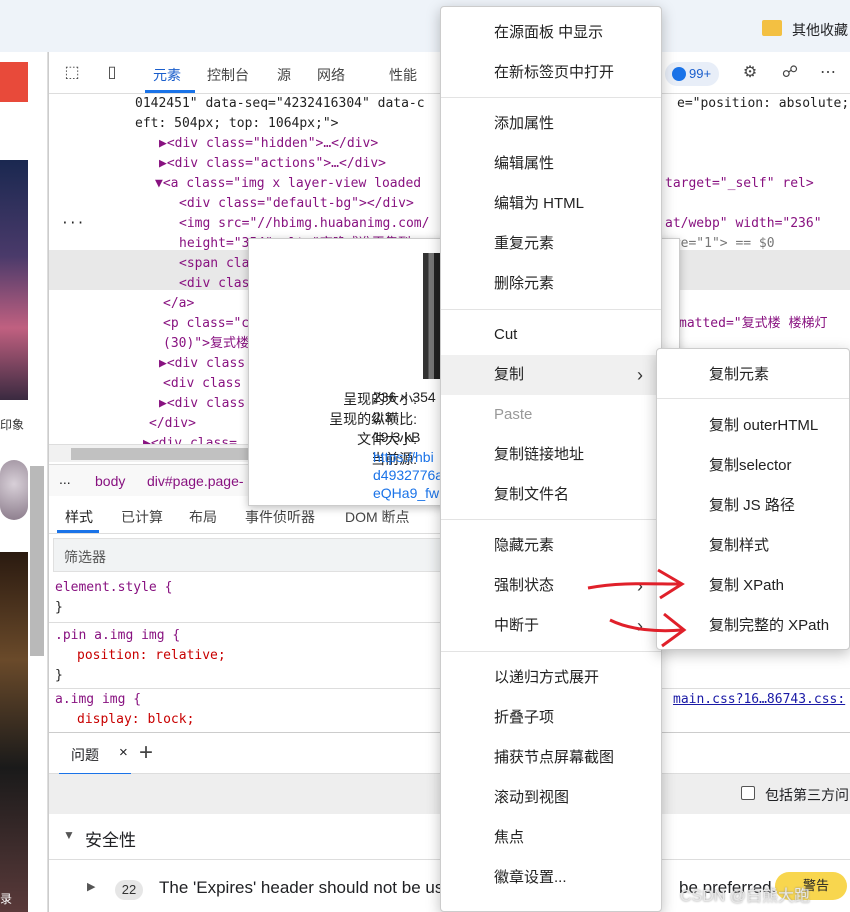  Describe the element at coordinates (551, 335) in the screenshot. I see `menu-item-cut: Cut` at that location.